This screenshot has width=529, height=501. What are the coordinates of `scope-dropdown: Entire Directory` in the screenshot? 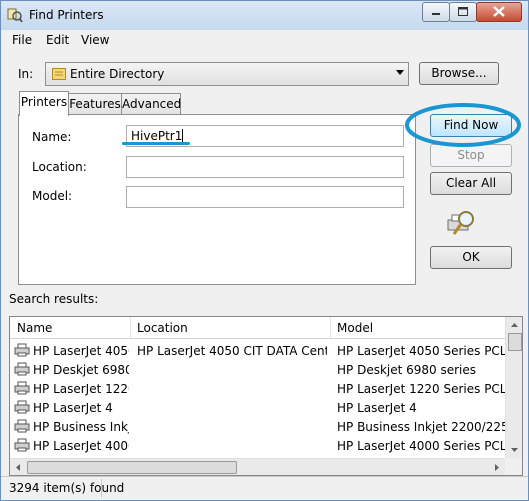 It's located at (227, 74).